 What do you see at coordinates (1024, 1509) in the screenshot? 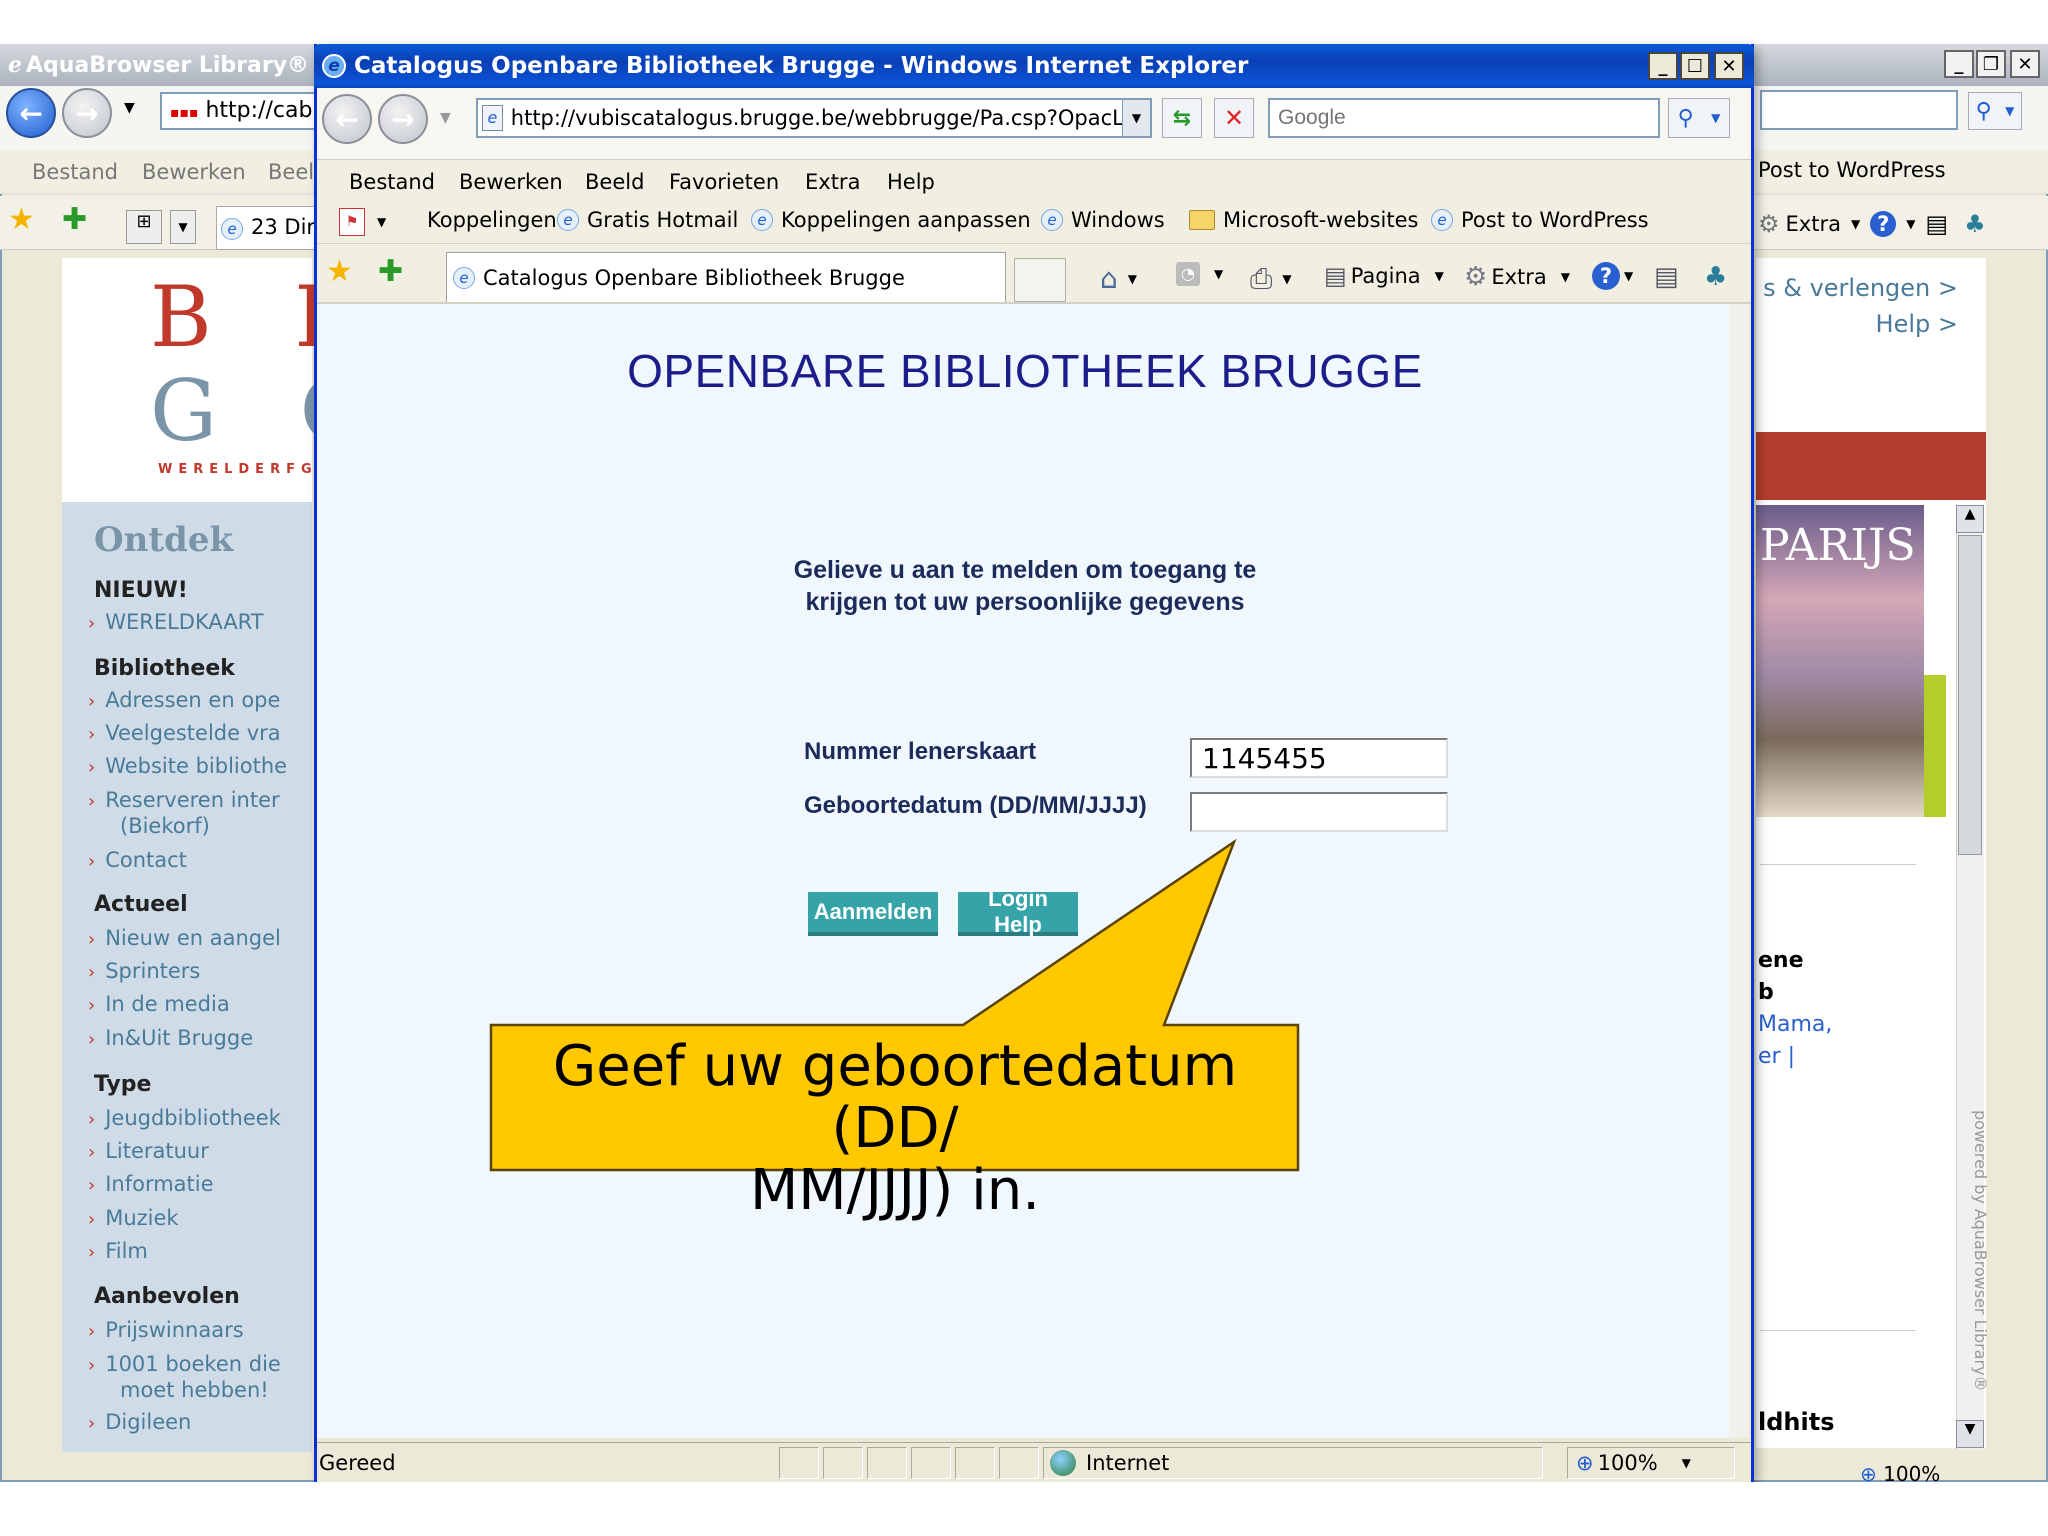
I see `bottom-margin` at bounding box center [1024, 1509].